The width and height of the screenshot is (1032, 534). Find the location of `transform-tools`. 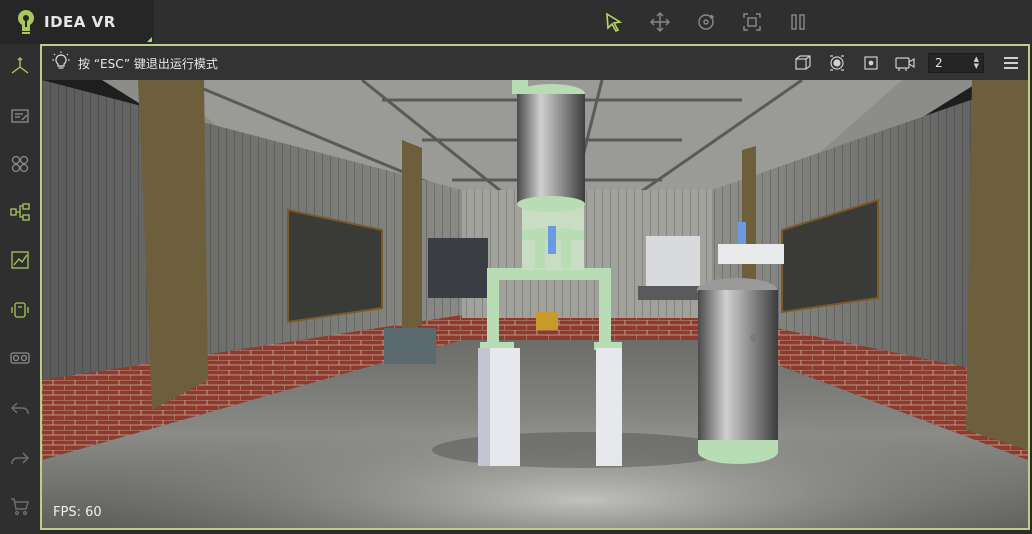

transform-tools is located at coordinates (706, 22).